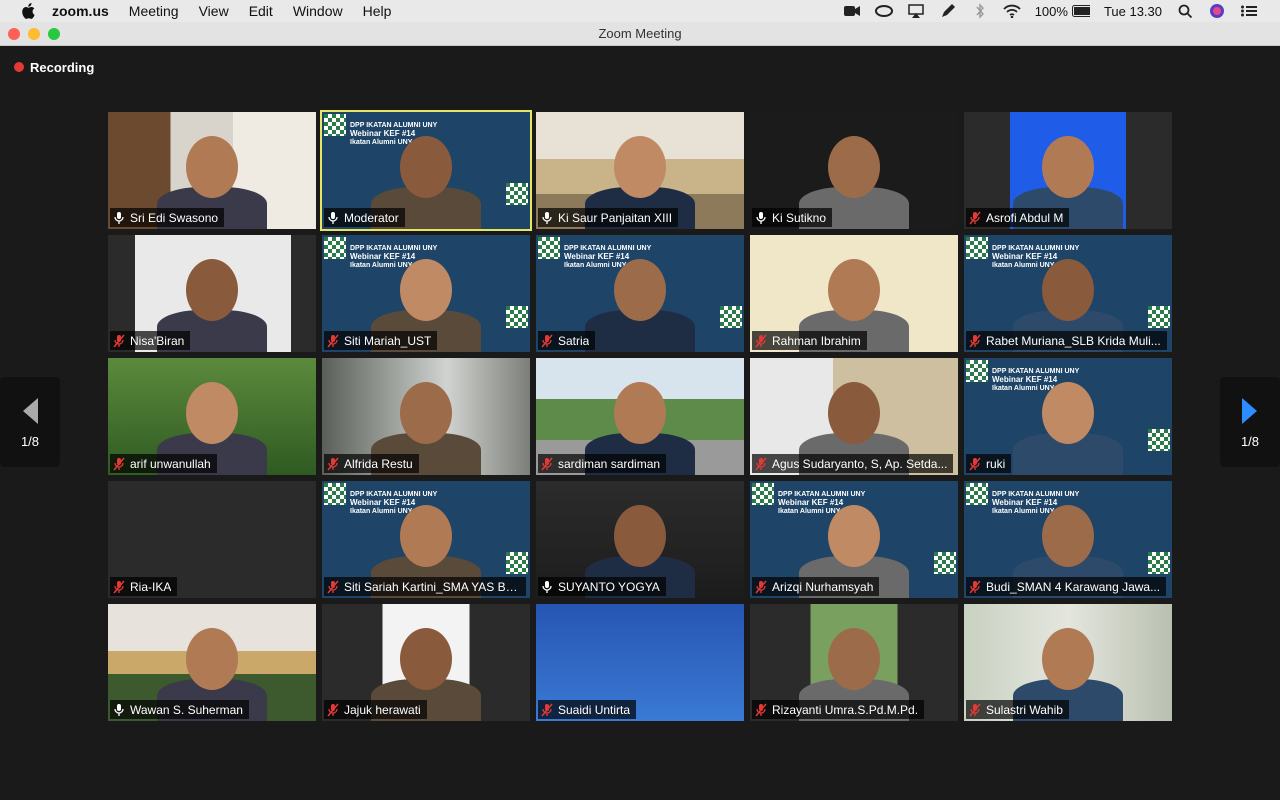 This screenshot has width=1280, height=800. What do you see at coordinates (916, 11) in the screenshot?
I see `airplay-icon` at bounding box center [916, 11].